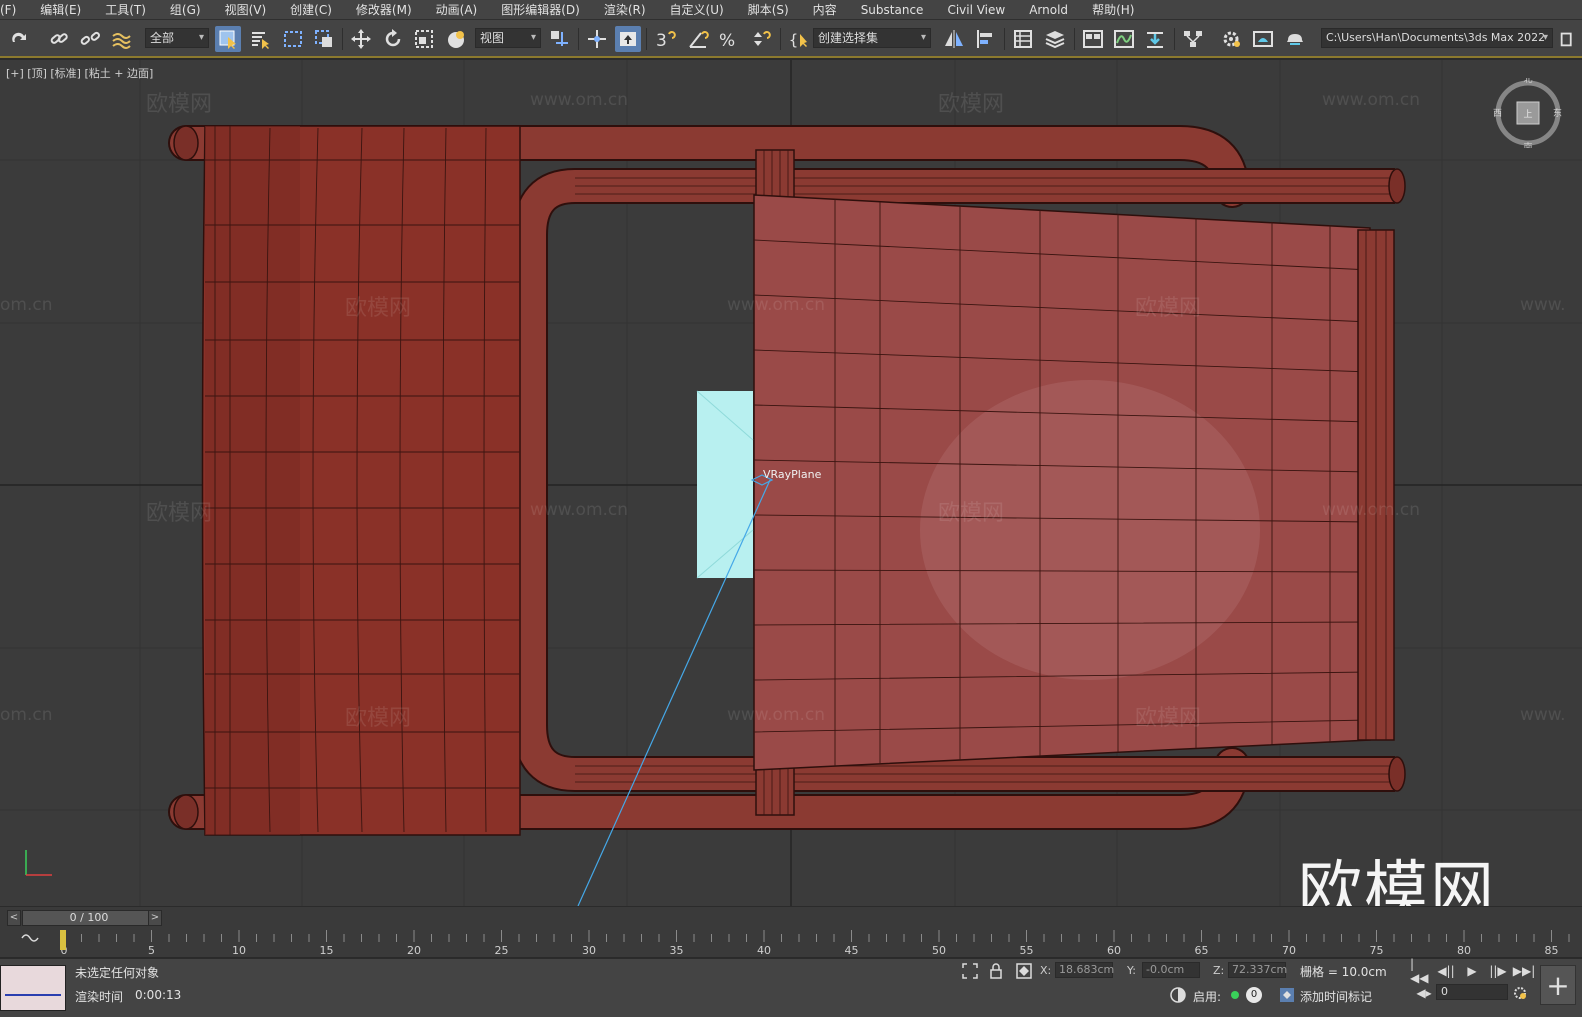 This screenshot has width=1582, height=1017. What do you see at coordinates (791, 917) in the screenshot?
I see `time-slider: < 0 / 100 >` at bounding box center [791, 917].